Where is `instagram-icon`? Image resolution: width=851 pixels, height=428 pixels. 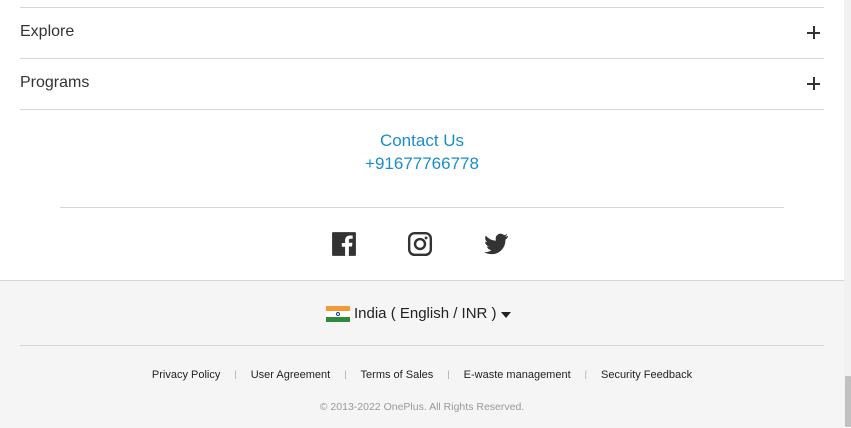 instagram-icon is located at coordinates (420, 244).